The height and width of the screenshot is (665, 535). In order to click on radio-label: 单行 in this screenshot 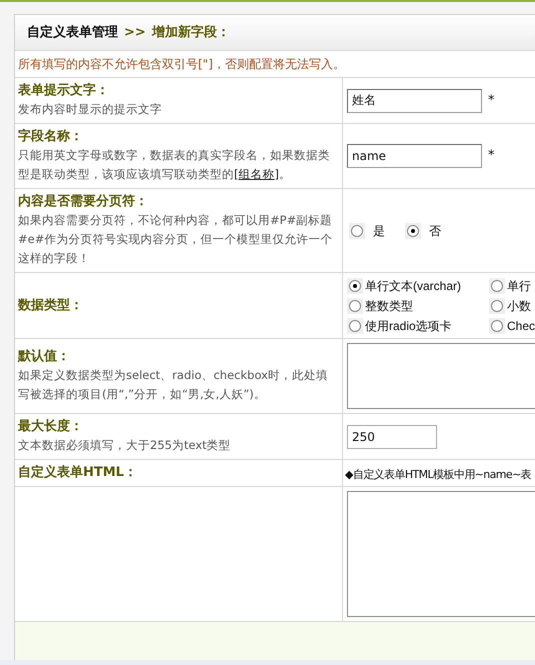, I will do `click(519, 286)`.